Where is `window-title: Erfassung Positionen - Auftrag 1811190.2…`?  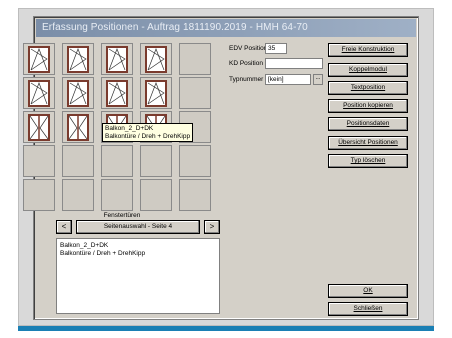 window-title: Erfassung Positionen - Auftrag 1811190.2… is located at coordinates (175, 27).